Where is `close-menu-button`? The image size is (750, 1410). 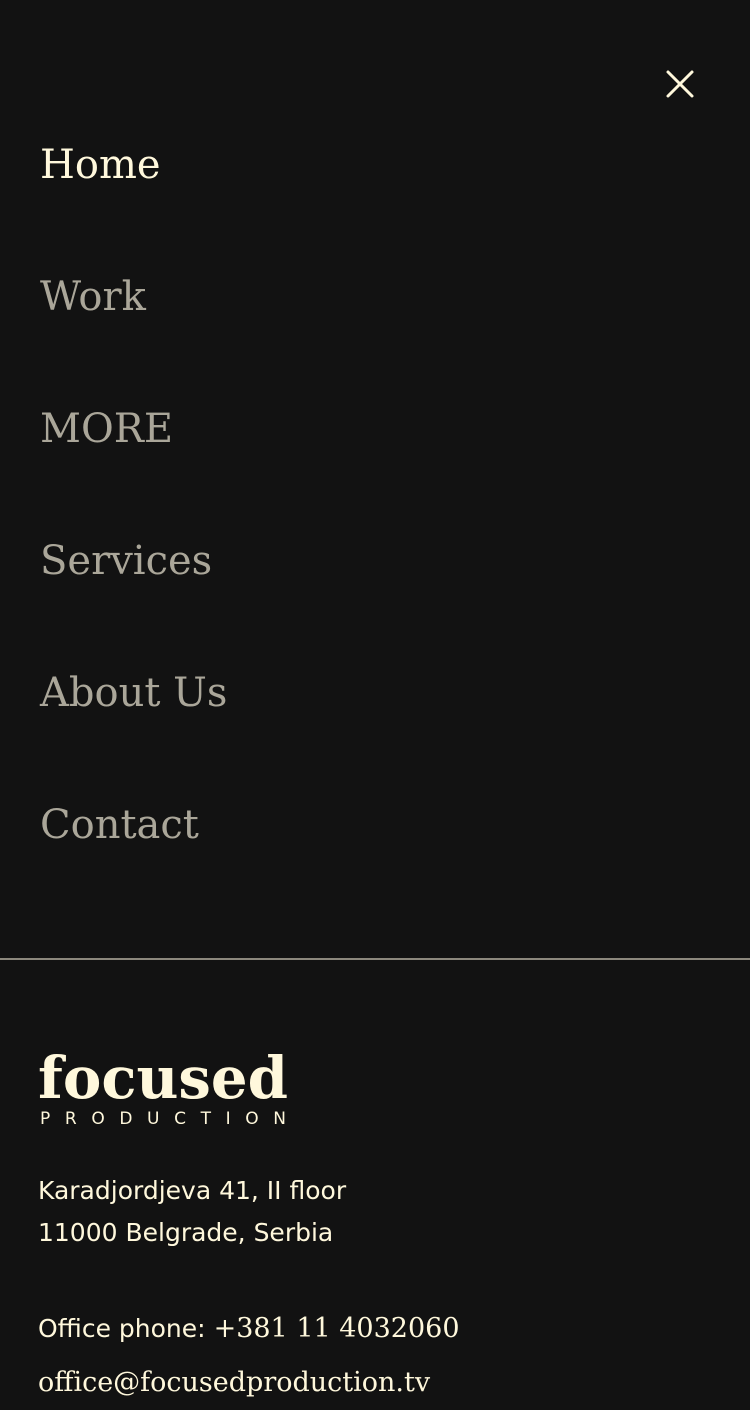 close-menu-button is located at coordinates (680, 84).